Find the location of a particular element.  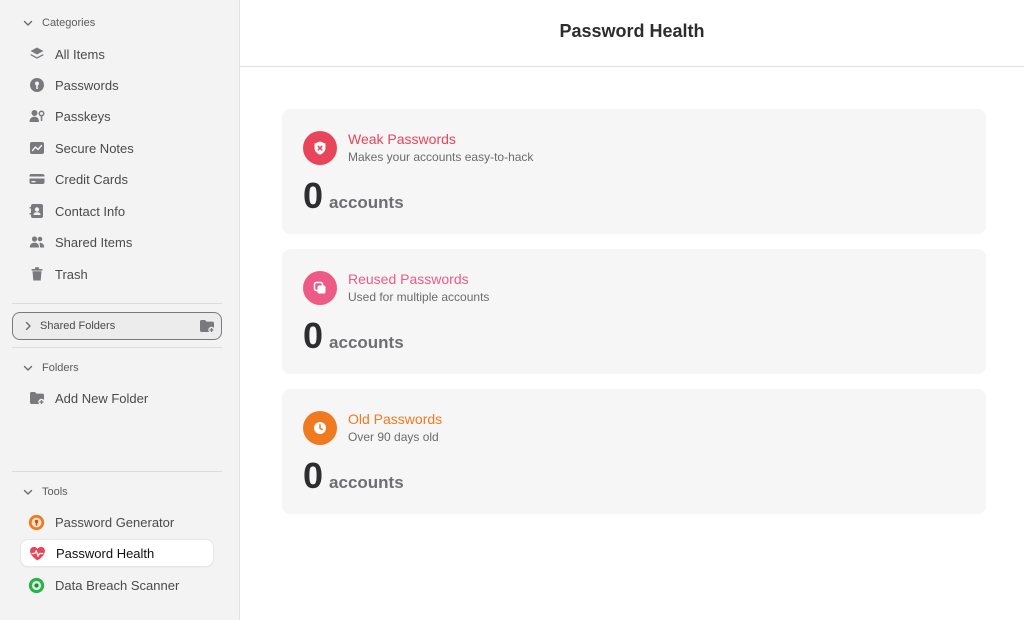

sidebar-item-passwords: Passwords is located at coordinates (117, 85).